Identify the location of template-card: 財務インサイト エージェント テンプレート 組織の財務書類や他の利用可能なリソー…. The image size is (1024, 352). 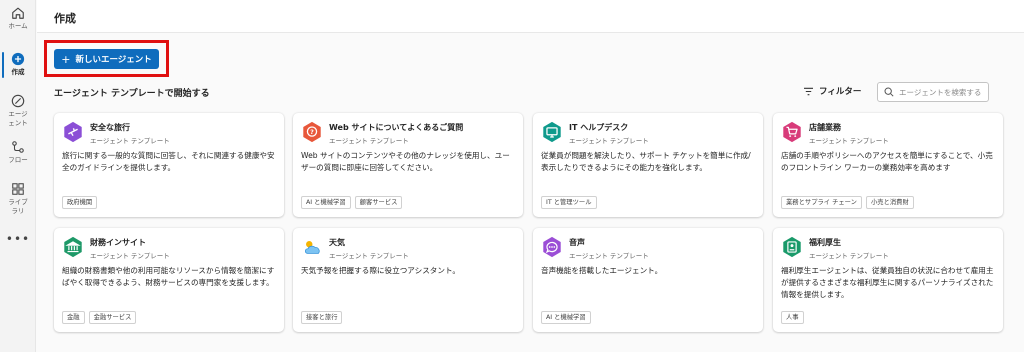
(169, 280).